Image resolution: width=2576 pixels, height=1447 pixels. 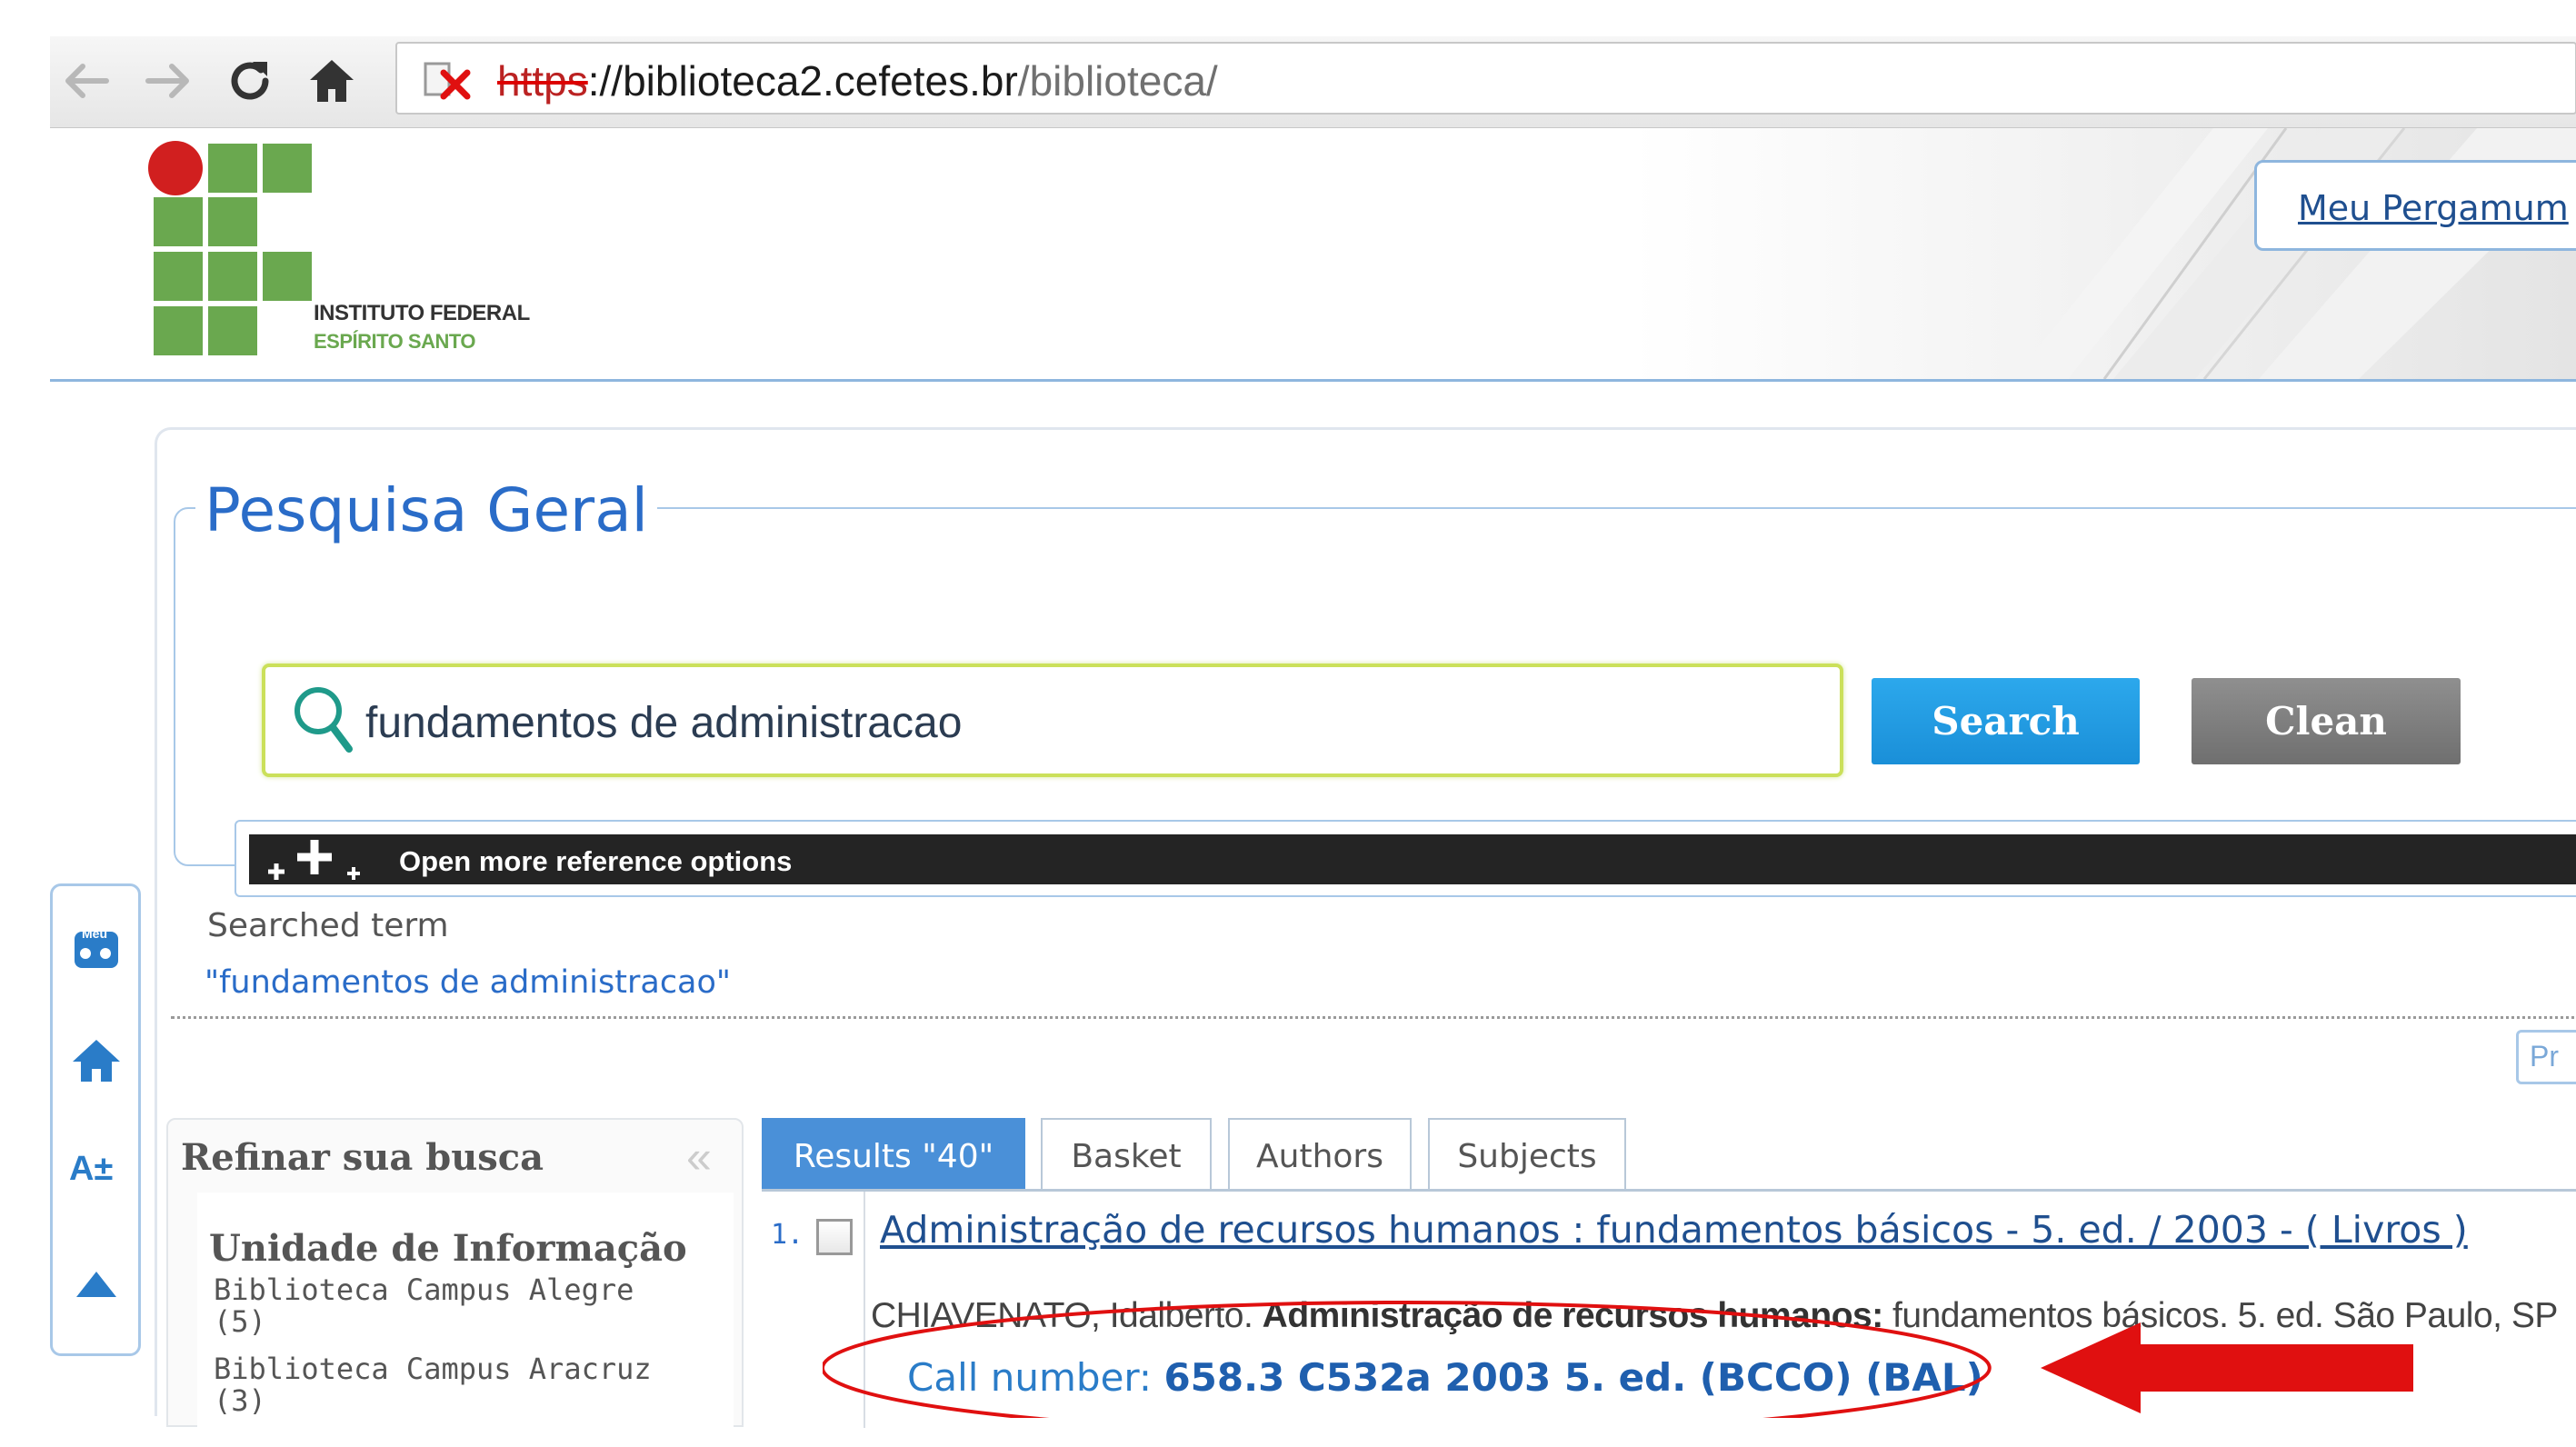 I want to click on more-options-bar: Open more reference options, so click(x=1412, y=859).